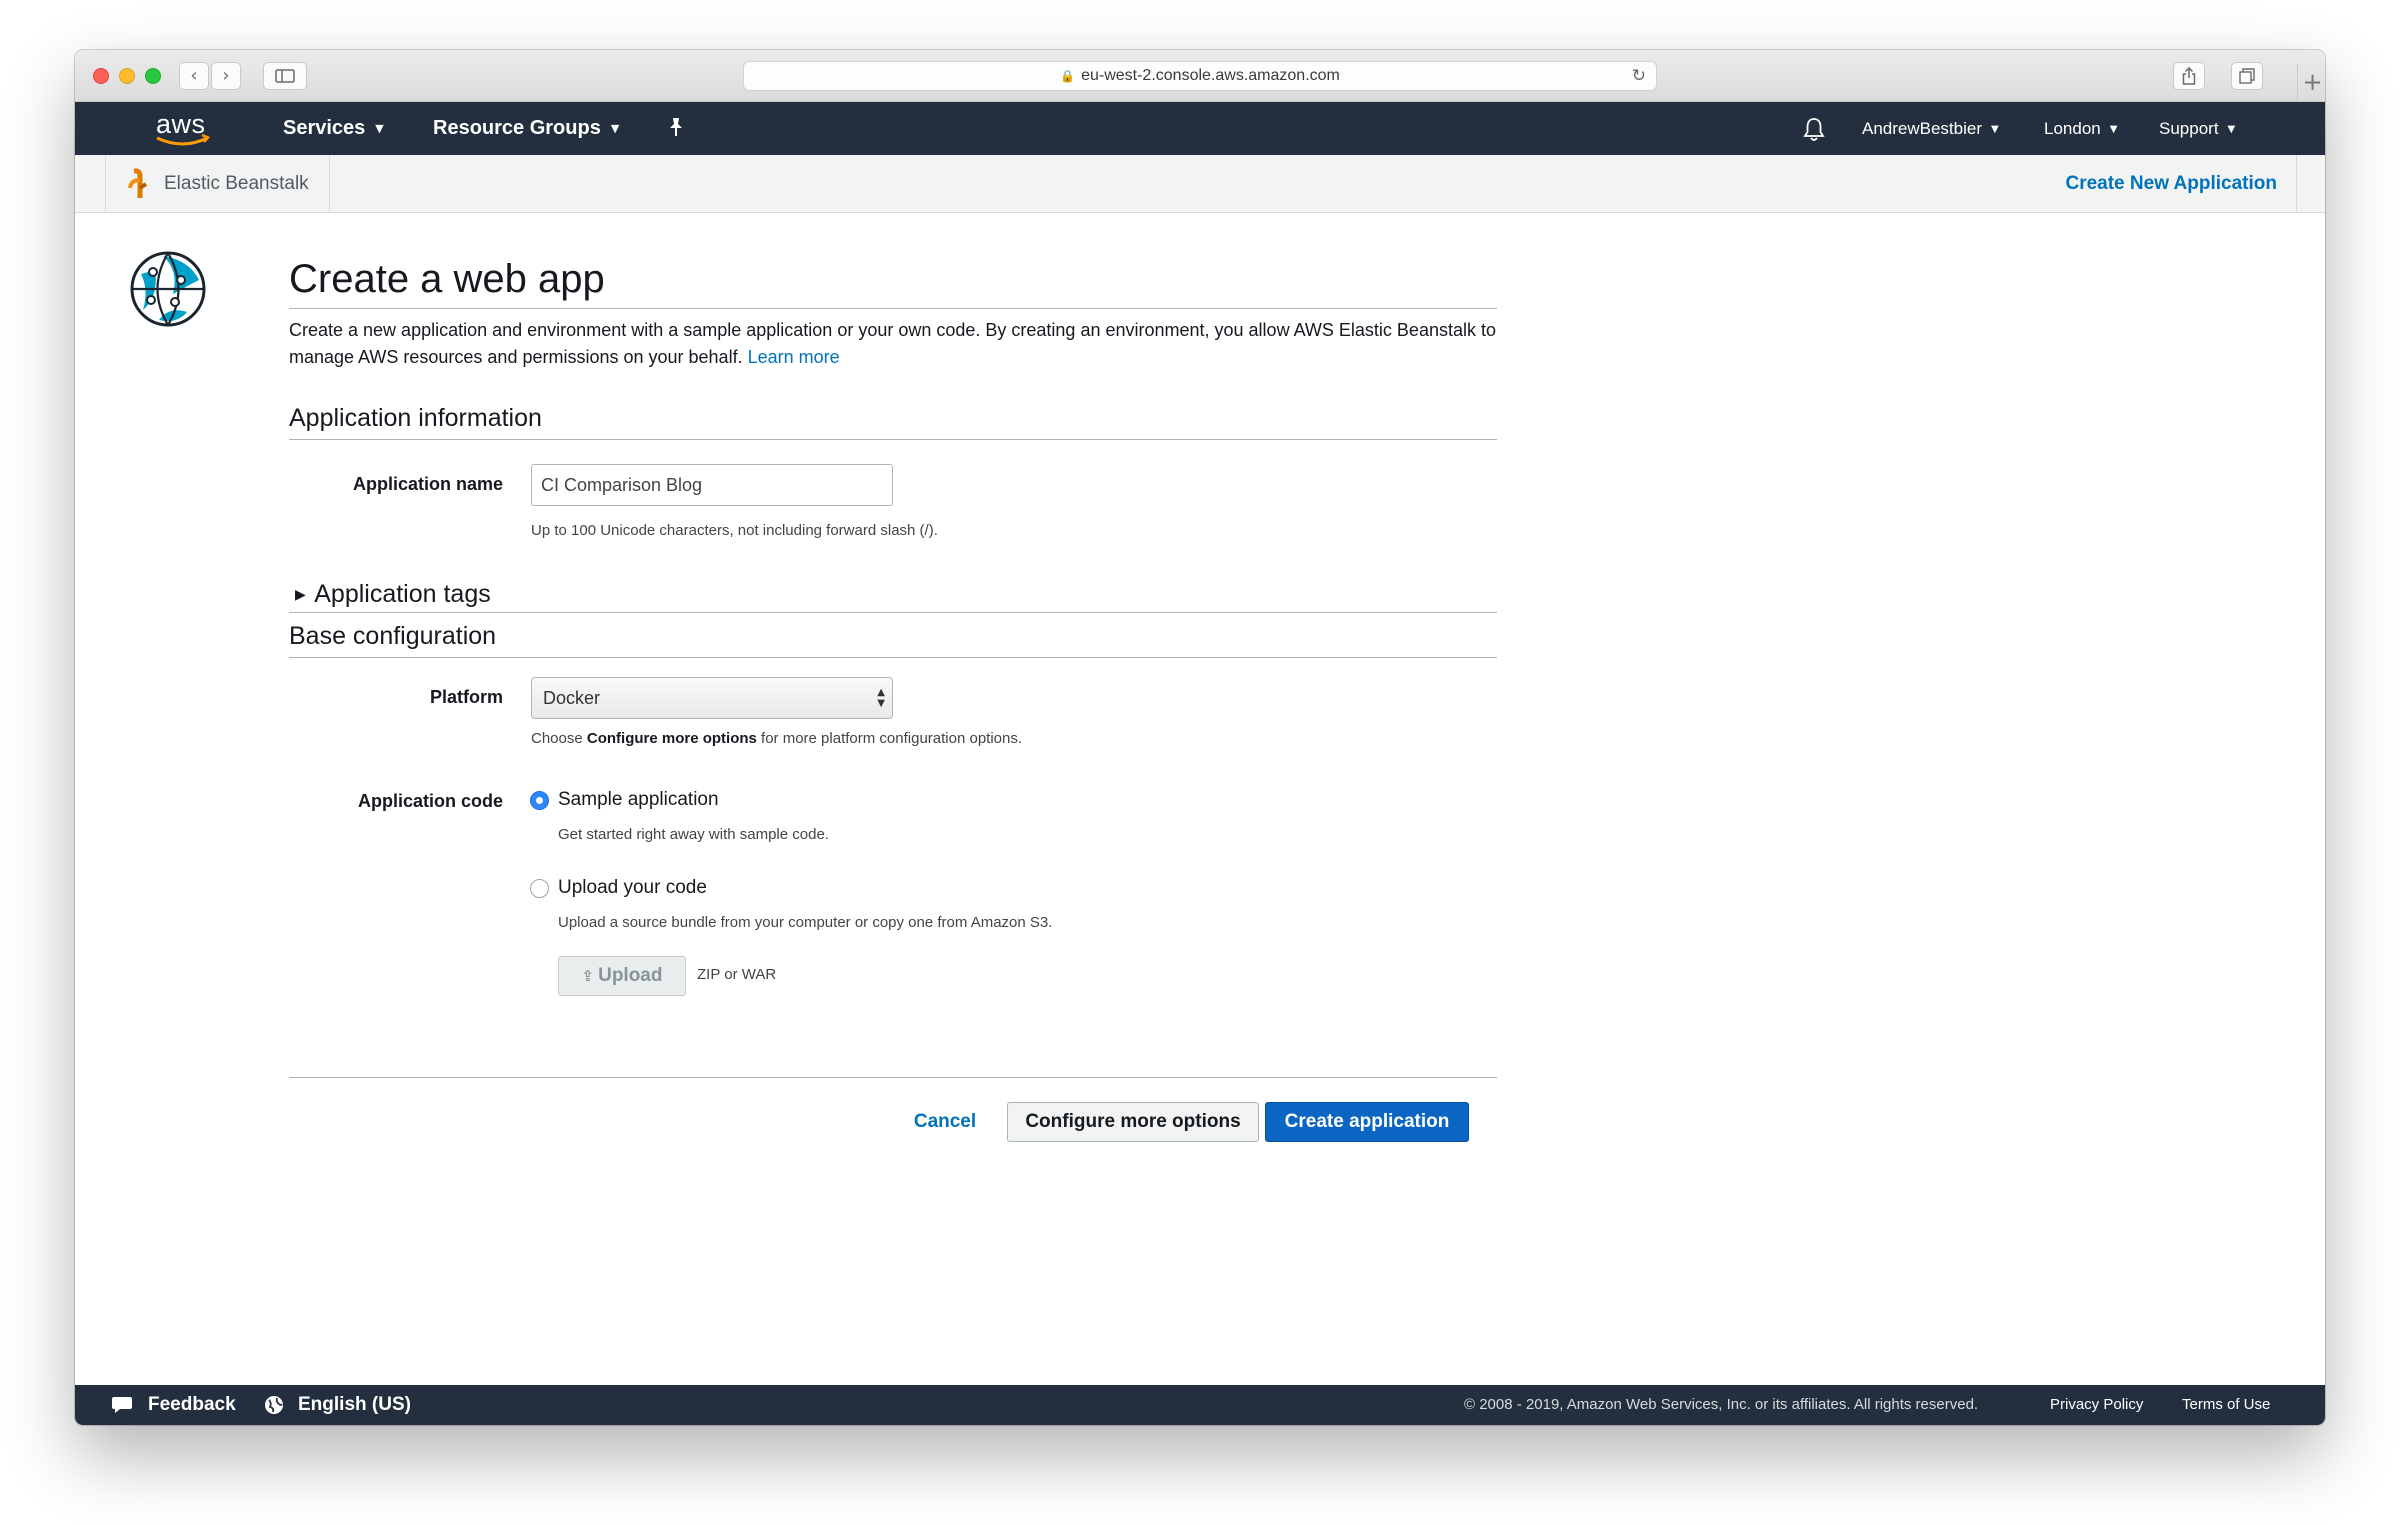 This screenshot has width=2400, height=1525. What do you see at coordinates (572, 698) in the screenshot?
I see `platform-value: Docker` at bounding box center [572, 698].